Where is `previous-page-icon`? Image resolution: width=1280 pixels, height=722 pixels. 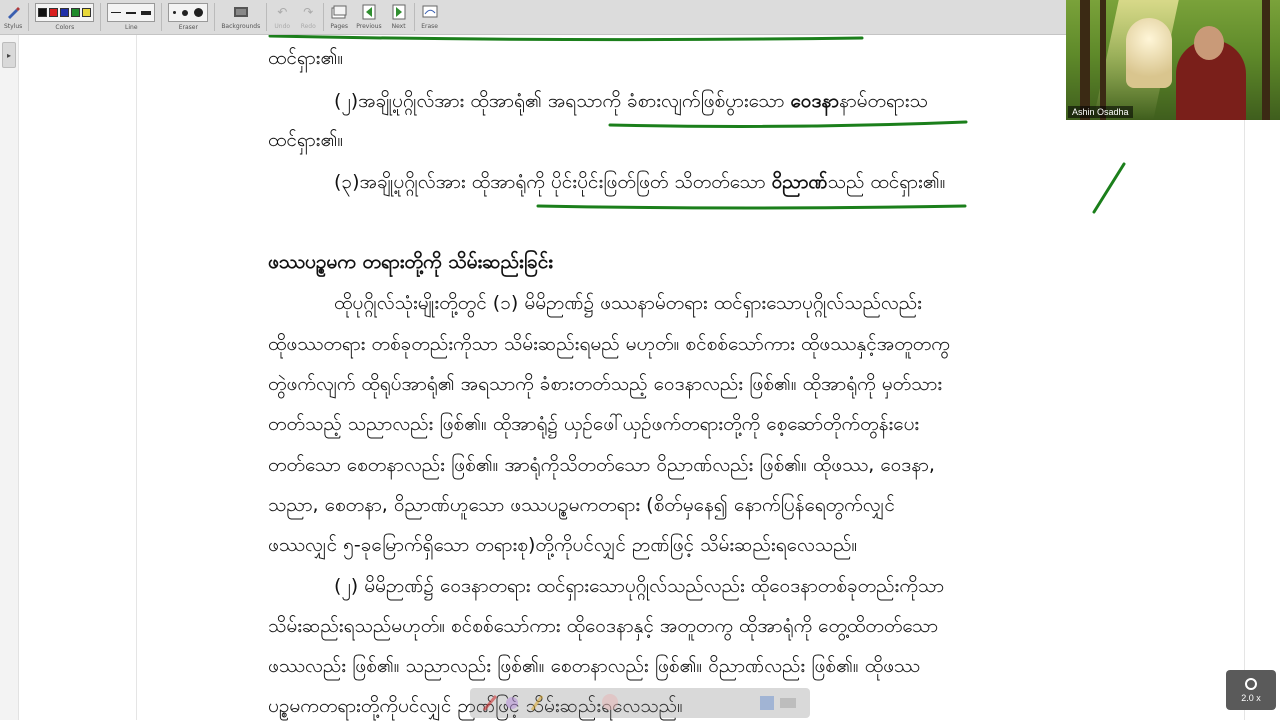 previous-page-icon is located at coordinates (369, 12).